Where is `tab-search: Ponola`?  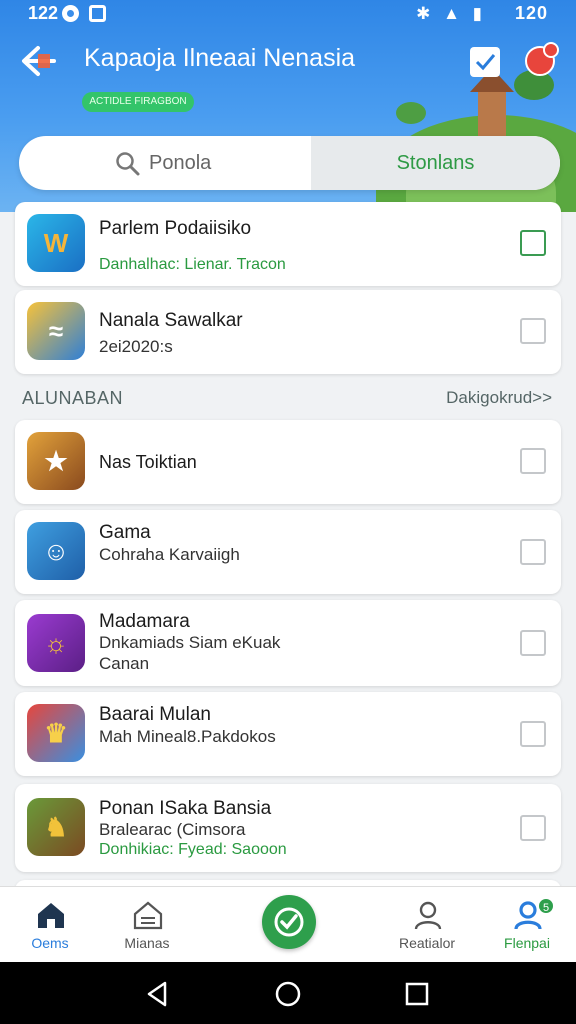 tab-search: Ponola is located at coordinates (165, 163).